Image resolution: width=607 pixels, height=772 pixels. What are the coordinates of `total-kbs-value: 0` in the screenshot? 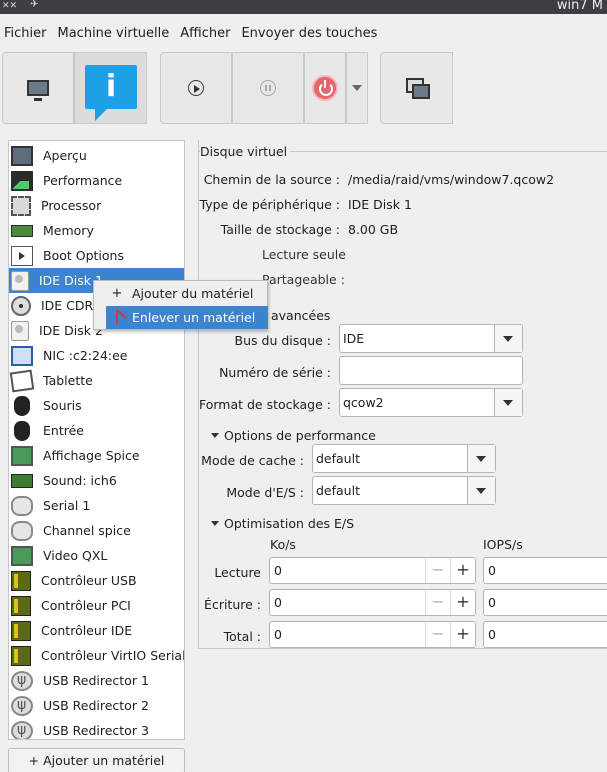 It's located at (278, 634).